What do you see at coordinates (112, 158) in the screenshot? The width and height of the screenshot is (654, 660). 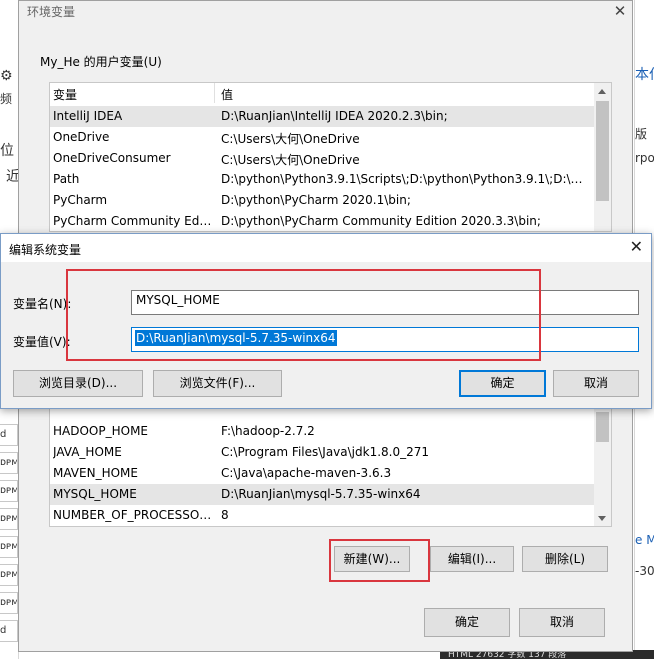 I see `row-name: OneDriveConsumer` at bounding box center [112, 158].